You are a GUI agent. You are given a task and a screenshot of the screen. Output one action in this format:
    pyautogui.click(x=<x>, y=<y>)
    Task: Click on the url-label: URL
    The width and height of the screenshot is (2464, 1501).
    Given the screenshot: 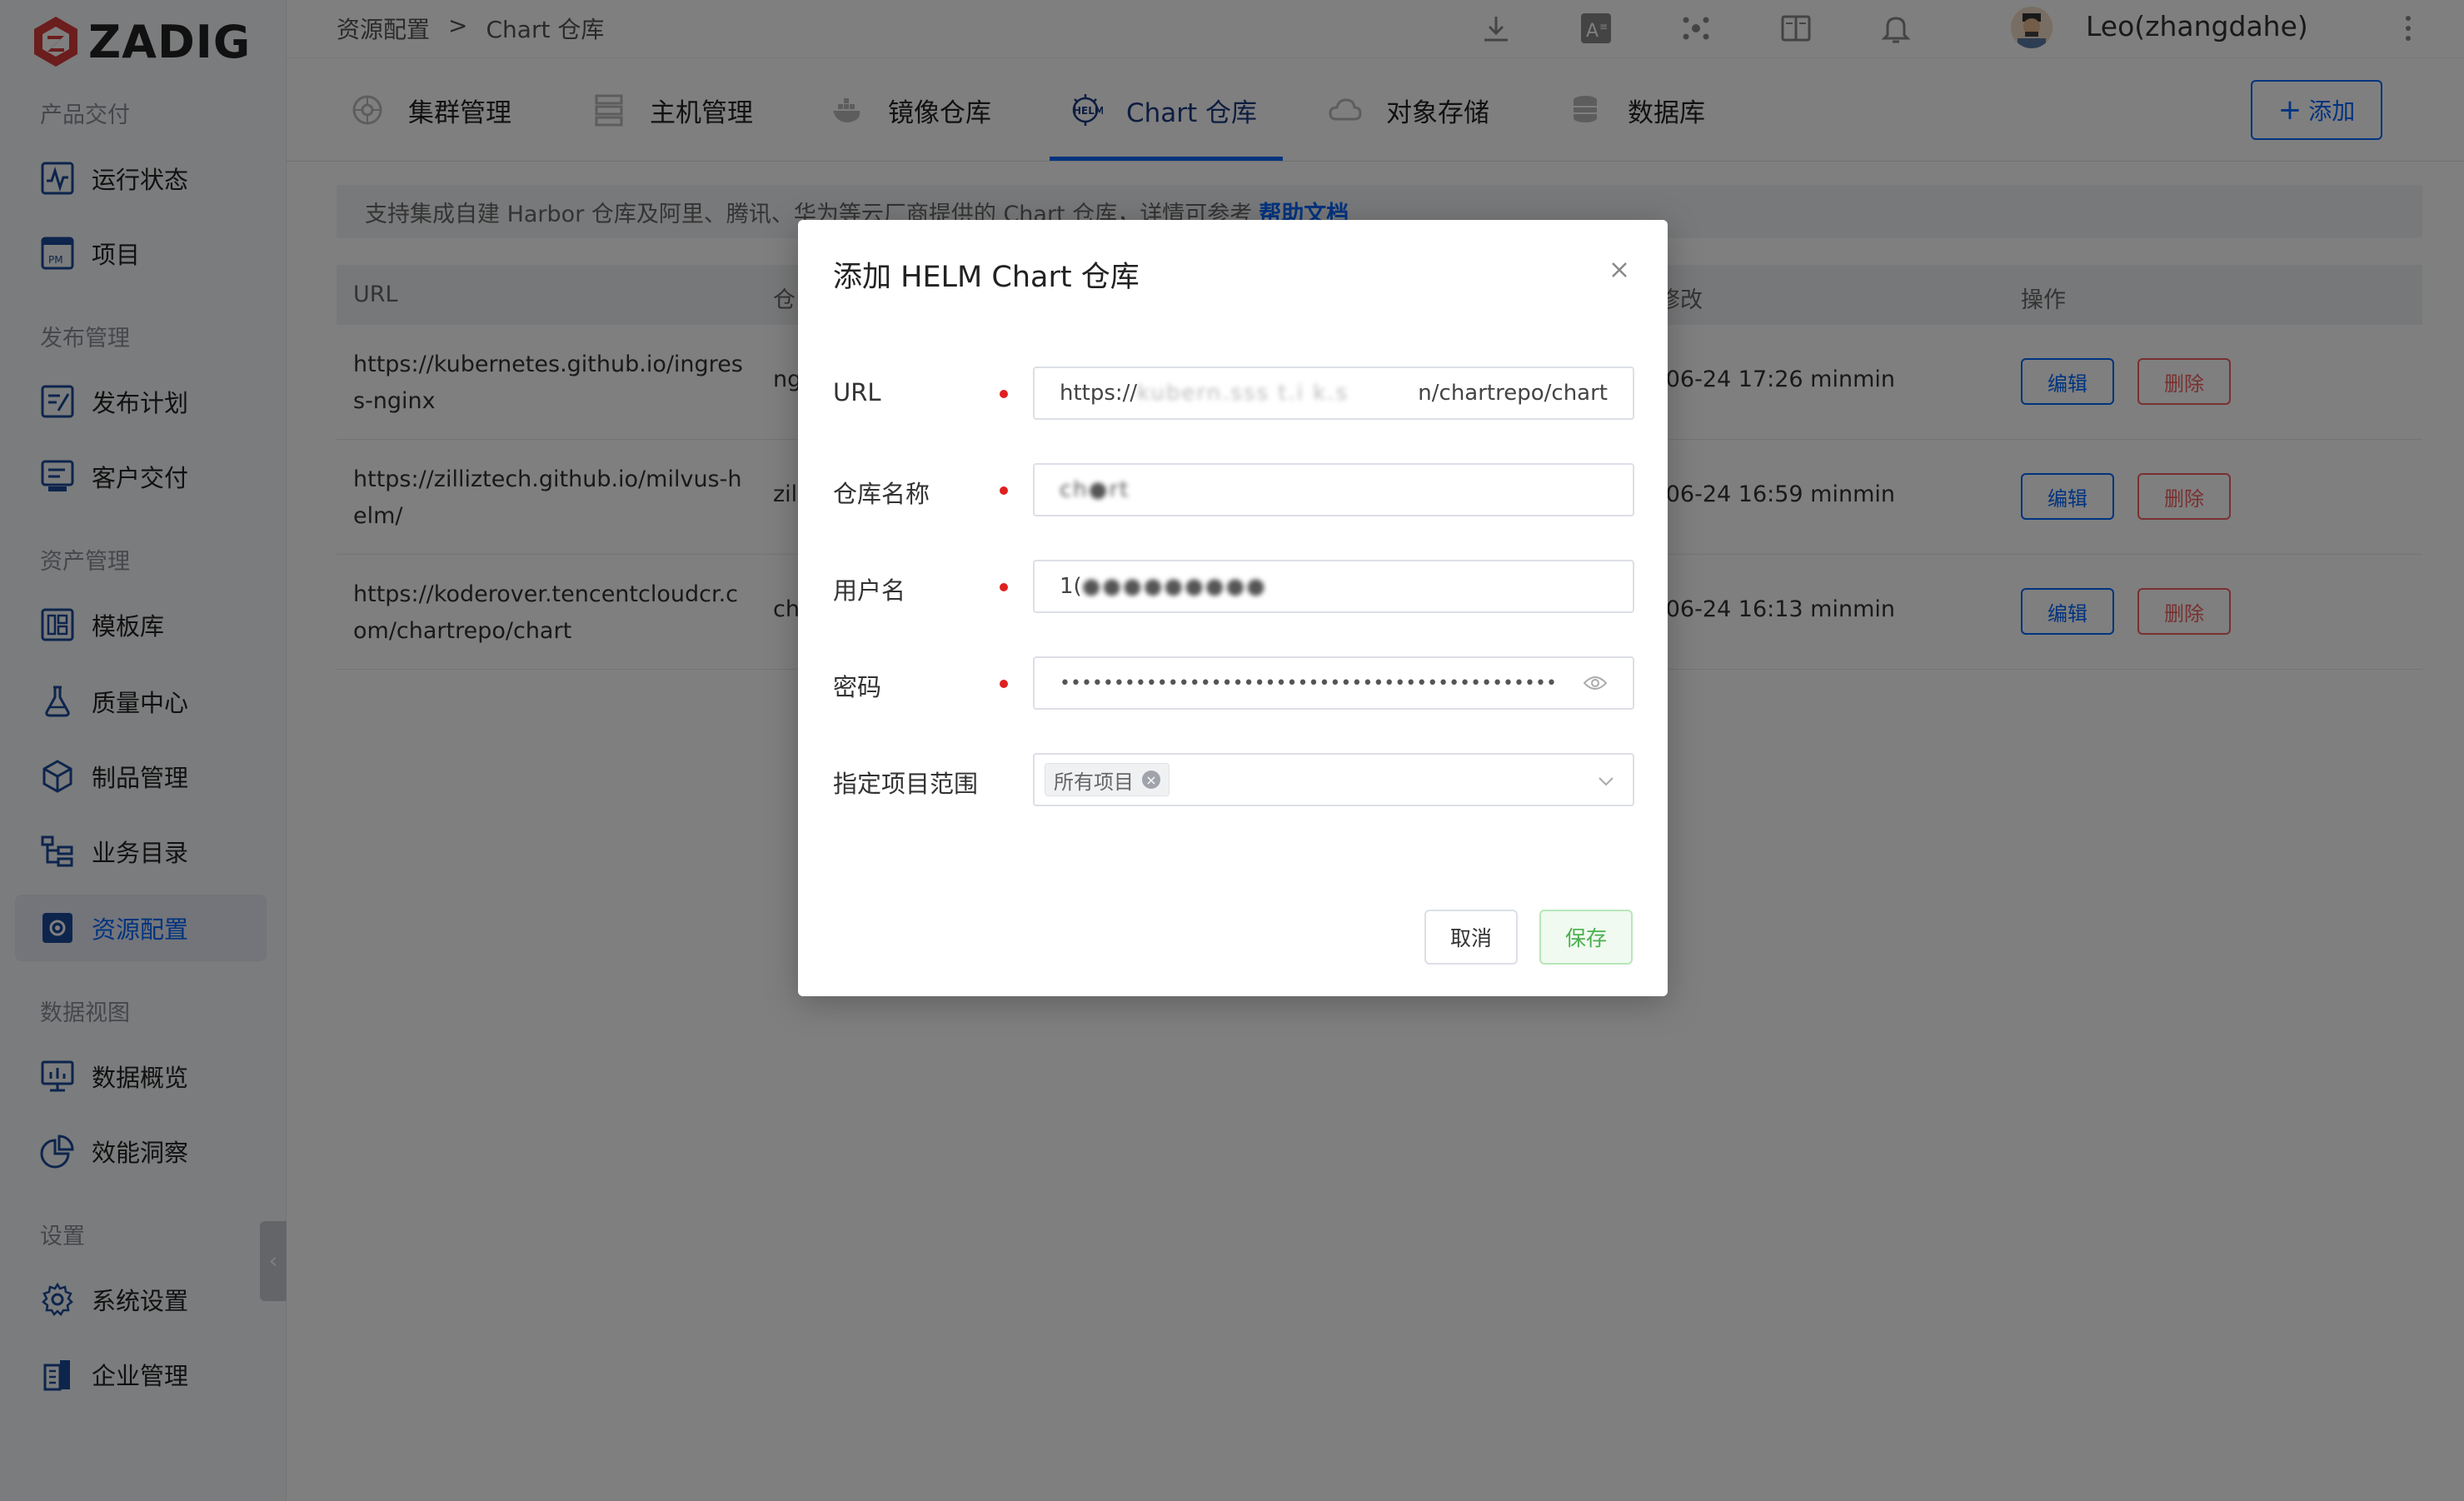 What is the action you would take?
    pyautogui.click(x=857, y=392)
    